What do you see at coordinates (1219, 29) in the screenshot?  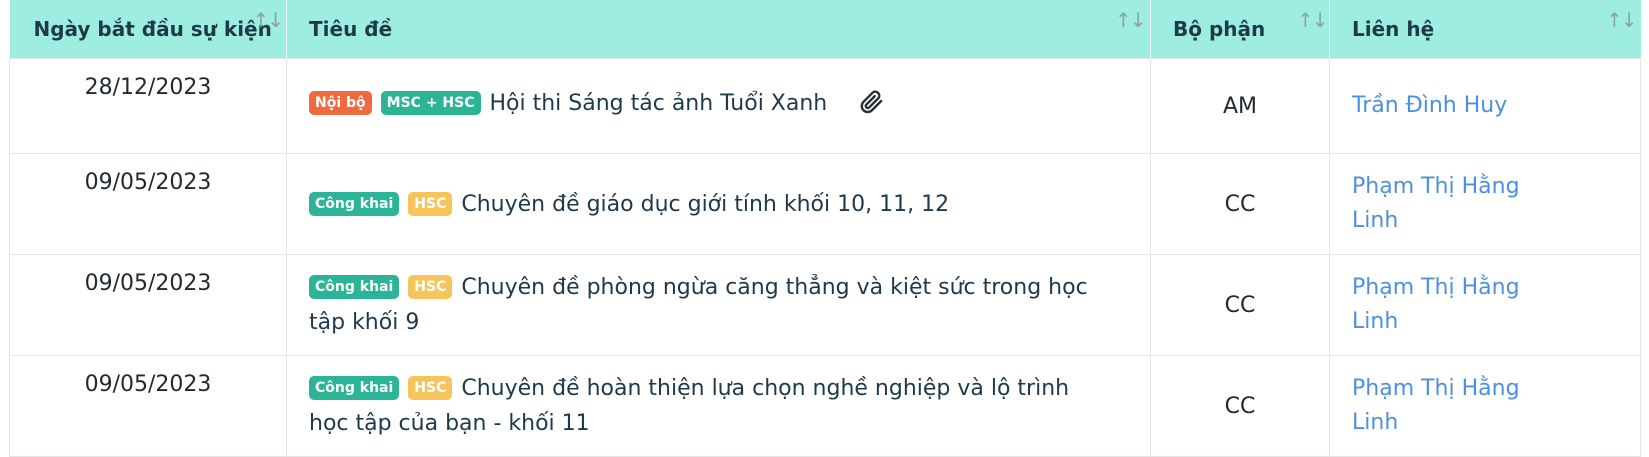 I see `column-header-label: Bộ phận` at bounding box center [1219, 29].